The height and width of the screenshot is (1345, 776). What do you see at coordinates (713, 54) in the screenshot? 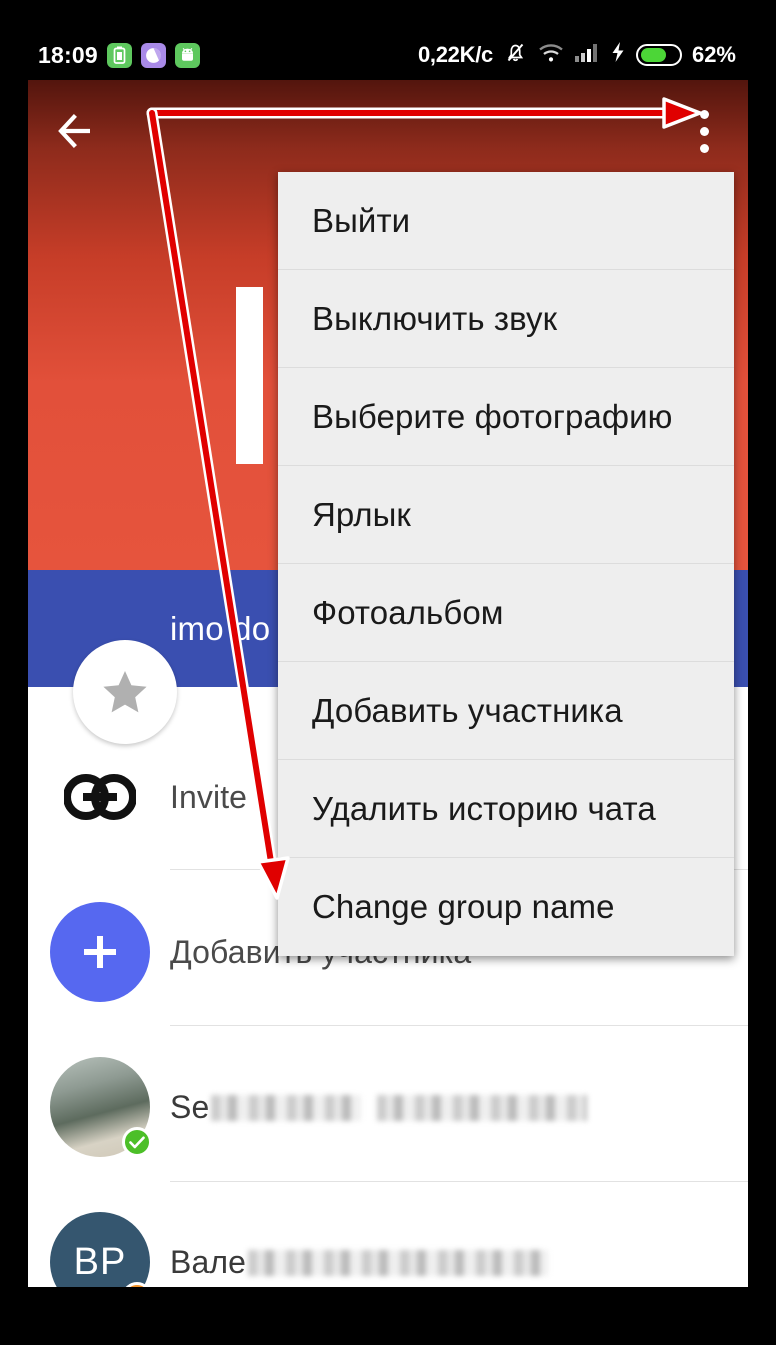
I see `battery-percent-label: 62%` at bounding box center [713, 54].